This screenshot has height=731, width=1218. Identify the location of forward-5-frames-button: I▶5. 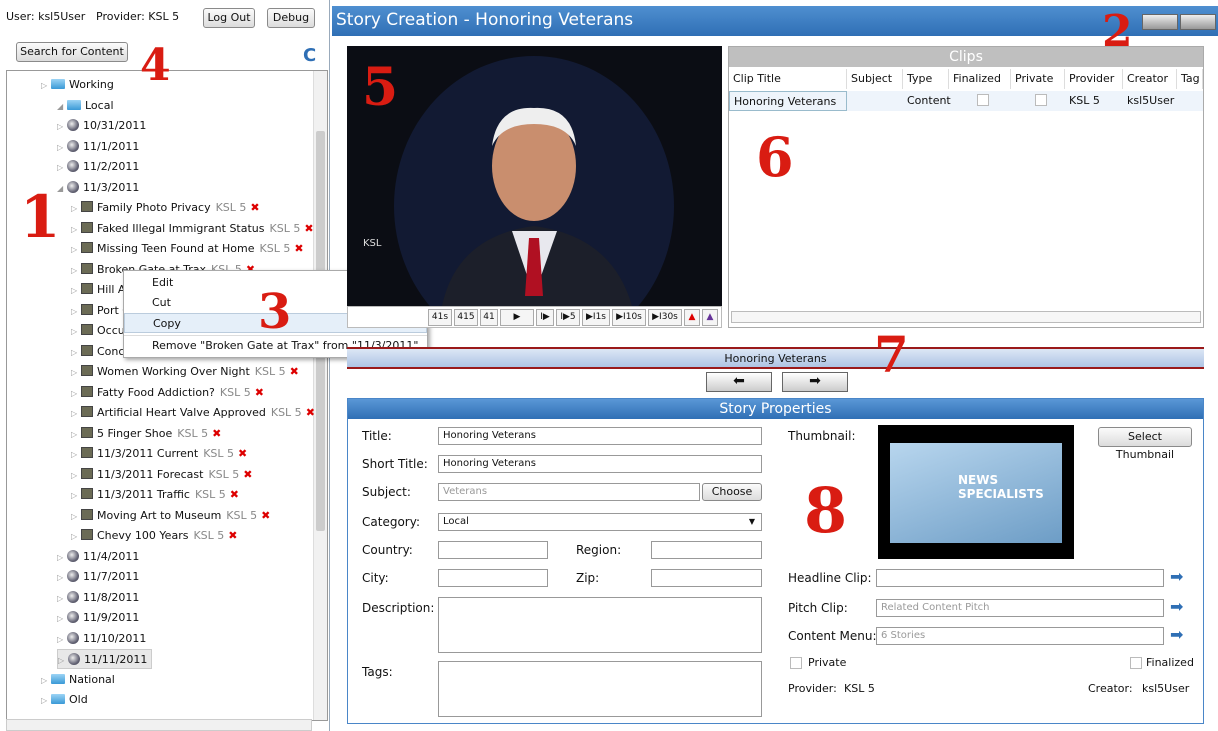
(568, 317).